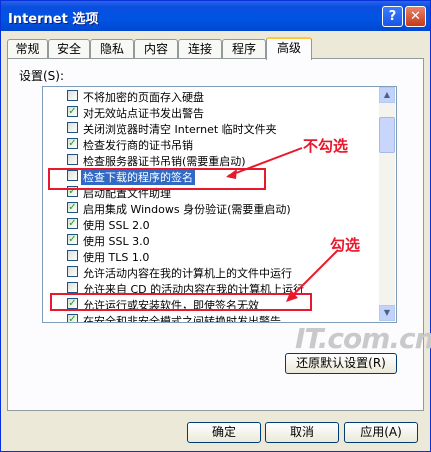 This screenshot has height=452, width=431. I want to click on tab-privacy: 隐私, so click(112, 48).